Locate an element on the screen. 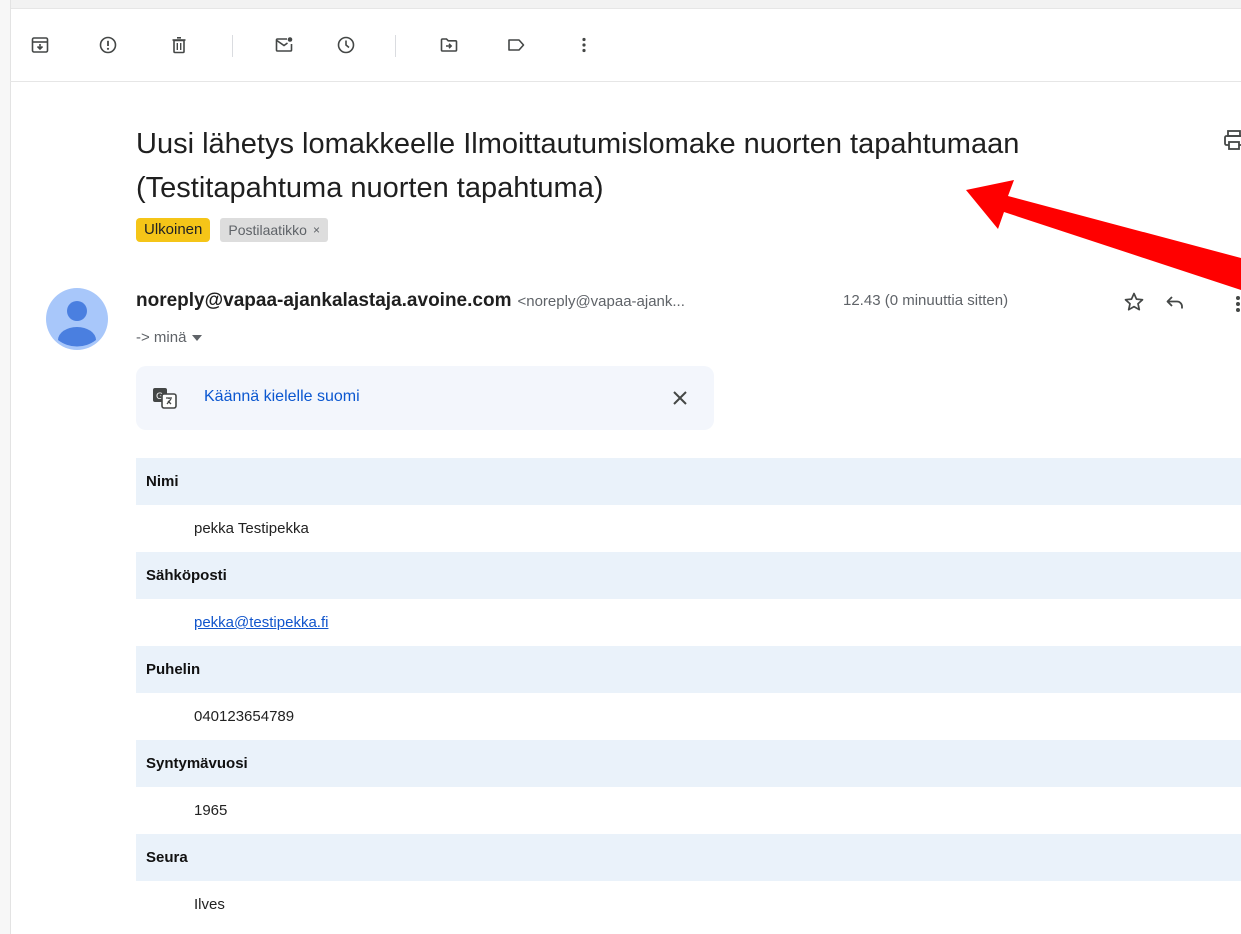 Image resolution: width=1241 pixels, height=934 pixels. field-value-club: Ilves is located at coordinates (688, 904).